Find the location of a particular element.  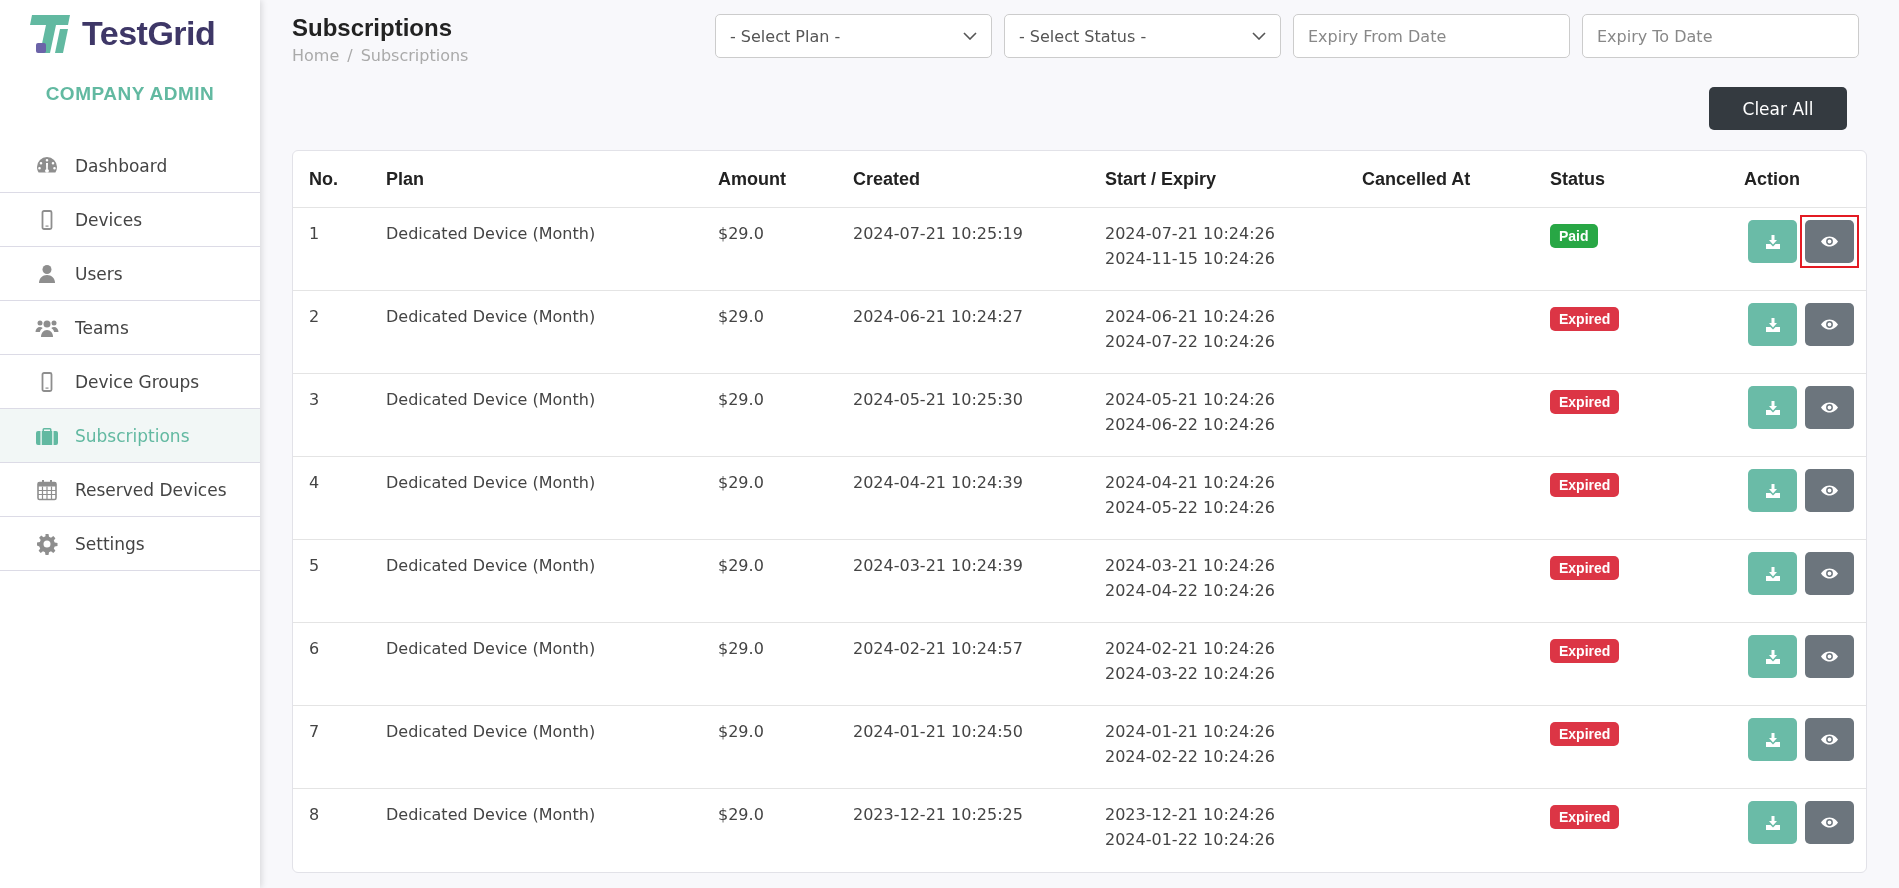

clear-all-button: Clear All is located at coordinates (1778, 108).